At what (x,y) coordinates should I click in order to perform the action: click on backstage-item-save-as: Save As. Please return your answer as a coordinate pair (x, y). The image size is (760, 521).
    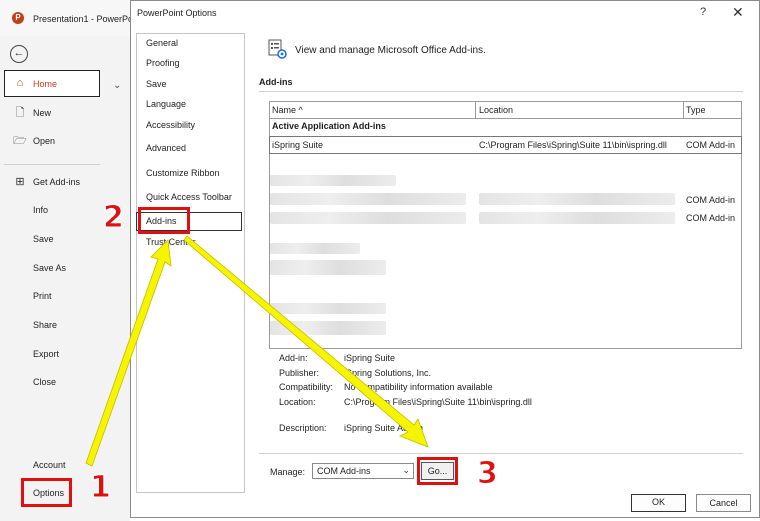
    Looking at the image, I should click on (60, 268).